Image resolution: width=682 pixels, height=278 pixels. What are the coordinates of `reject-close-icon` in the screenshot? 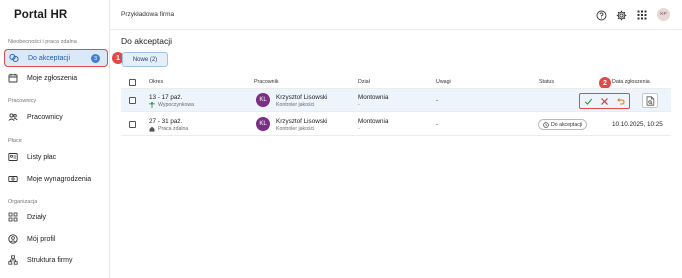 It's located at (604, 101).